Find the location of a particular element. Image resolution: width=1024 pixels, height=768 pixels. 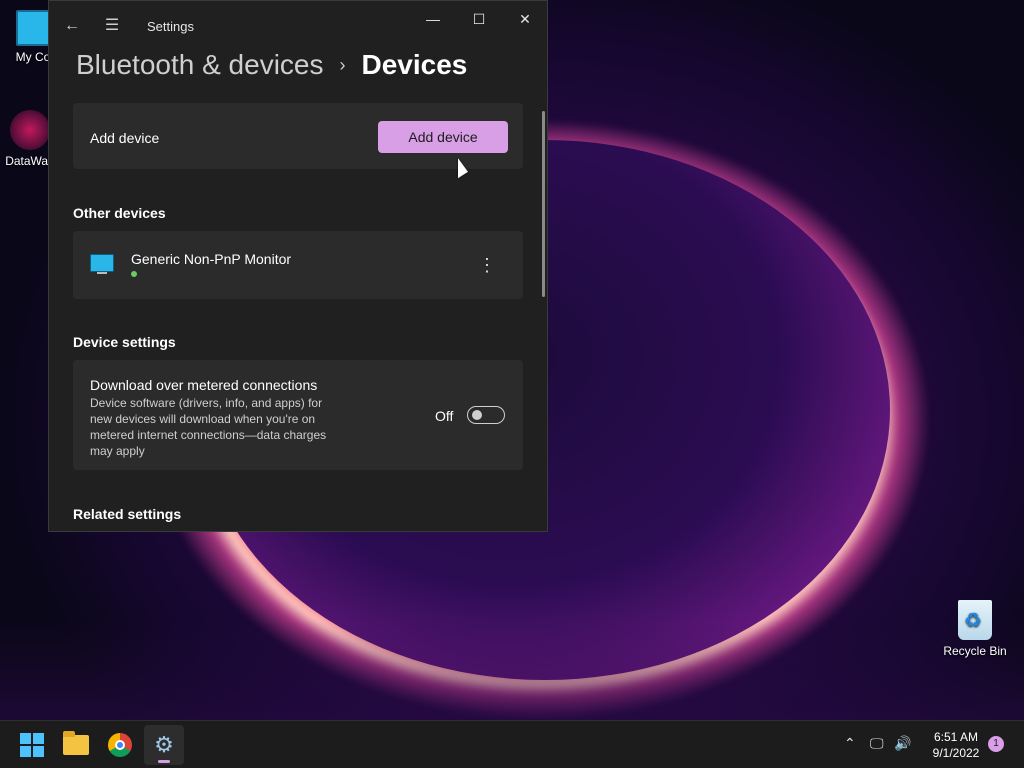

taskbar-settings: ⚙ is located at coordinates (164, 745).